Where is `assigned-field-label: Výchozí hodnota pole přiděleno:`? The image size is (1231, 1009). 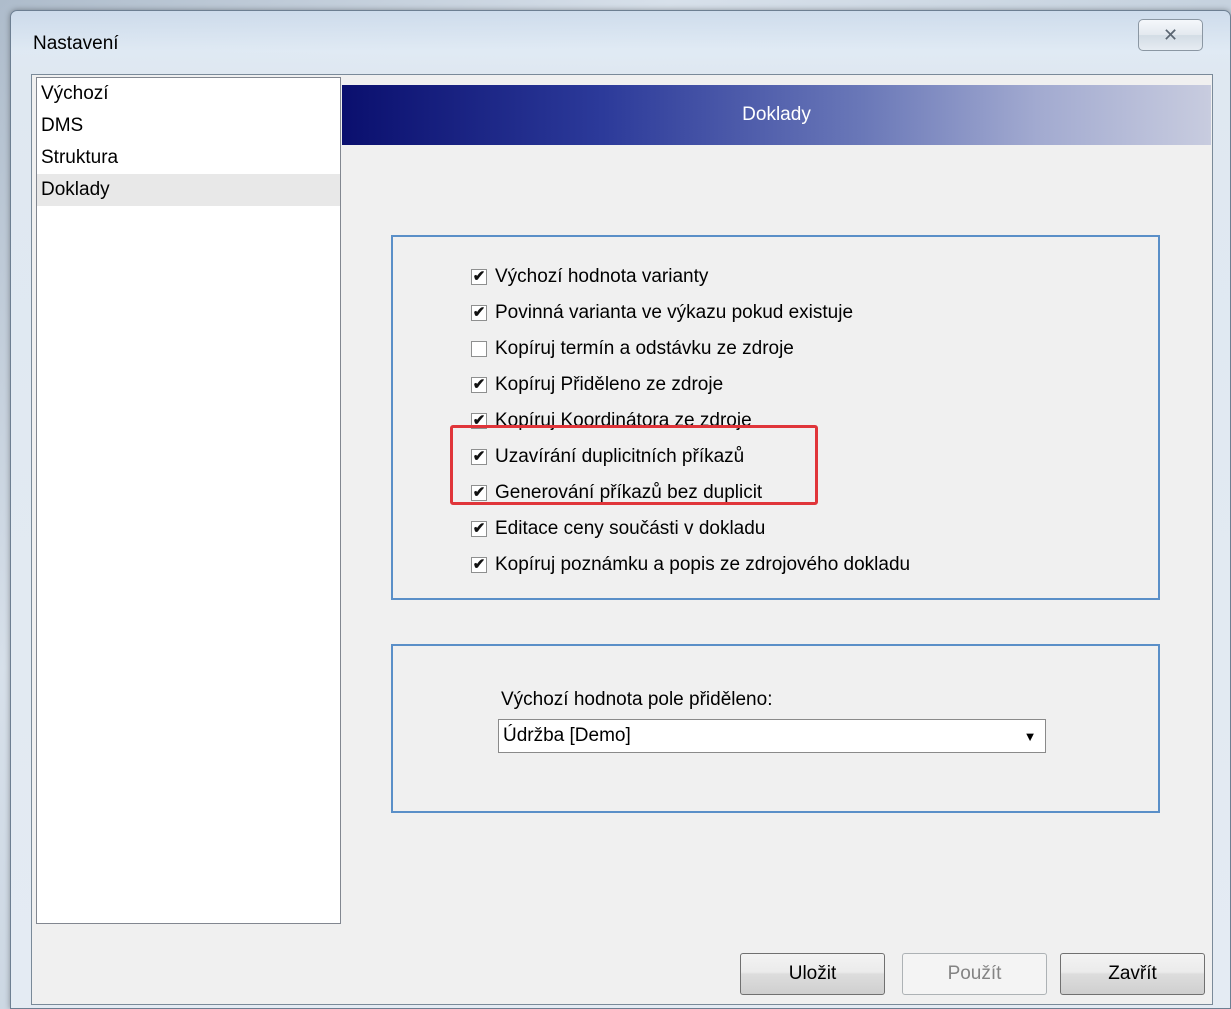 assigned-field-label: Výchozí hodnota pole přiděleno: is located at coordinates (637, 699).